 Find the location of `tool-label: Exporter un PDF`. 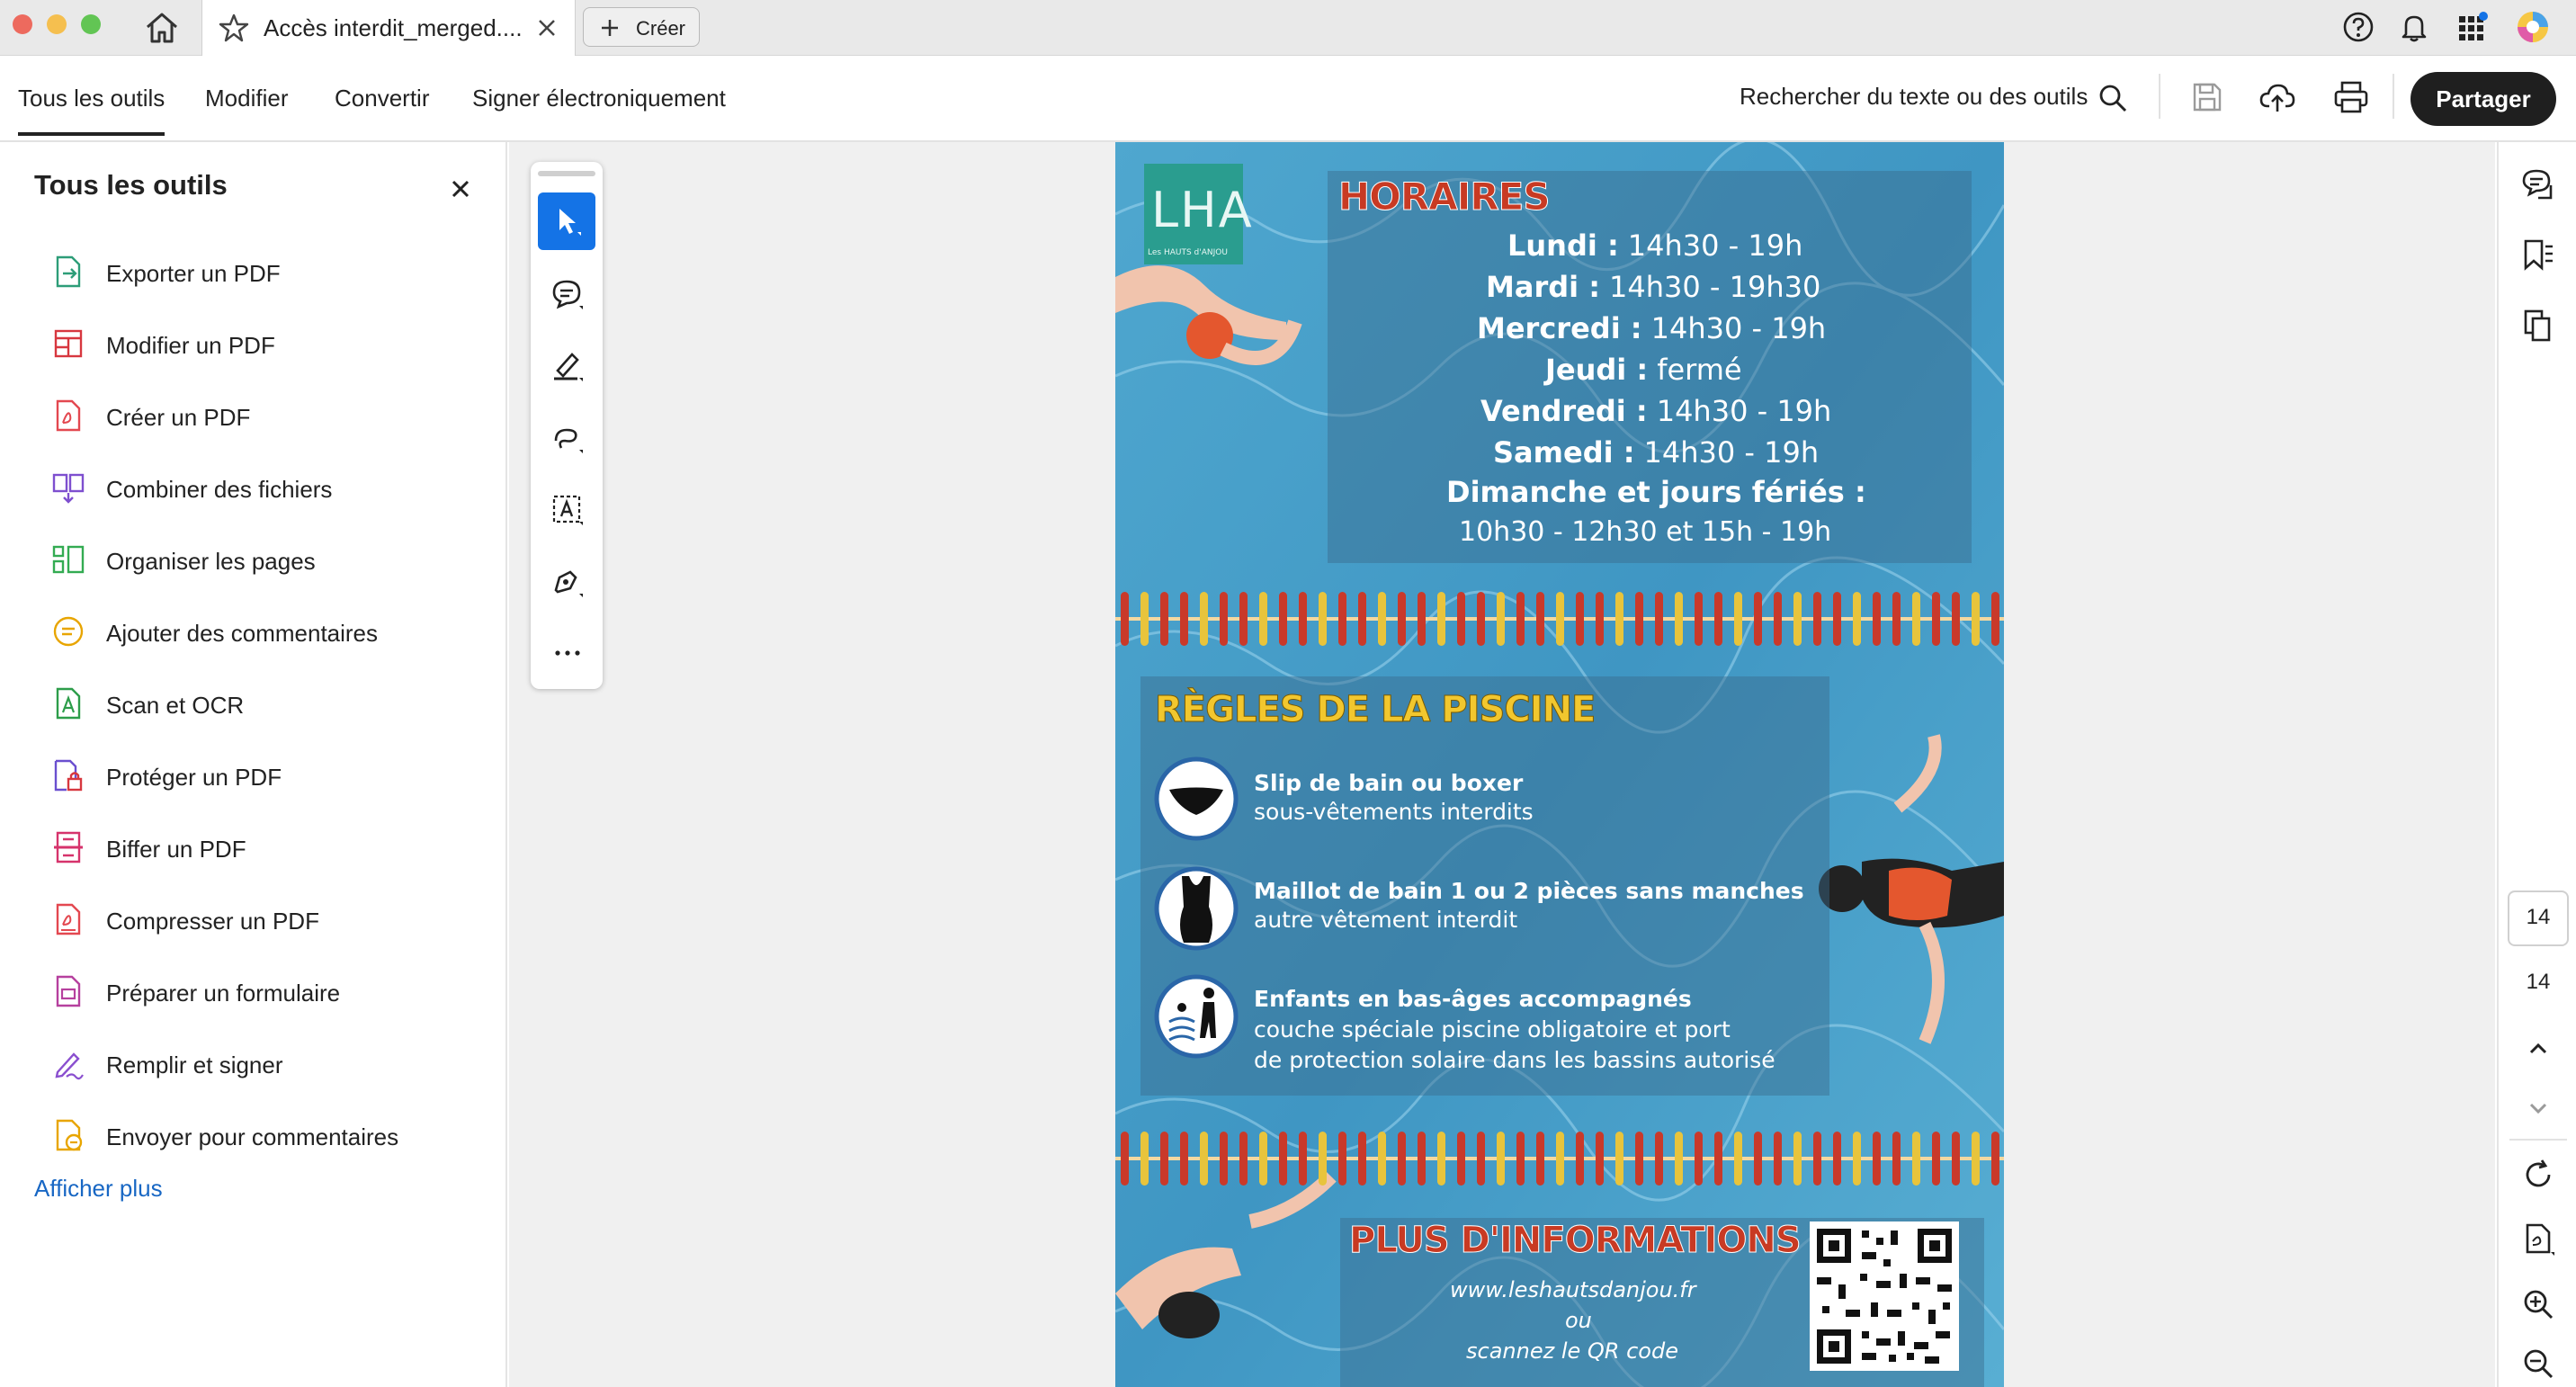

tool-label: Exporter un PDF is located at coordinates (193, 274).